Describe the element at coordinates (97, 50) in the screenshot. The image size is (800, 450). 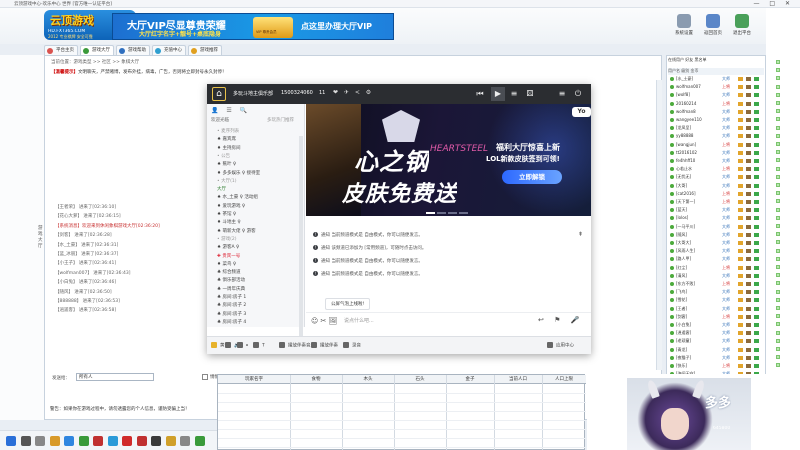
I see `tab-1: 游戏大厅` at that location.